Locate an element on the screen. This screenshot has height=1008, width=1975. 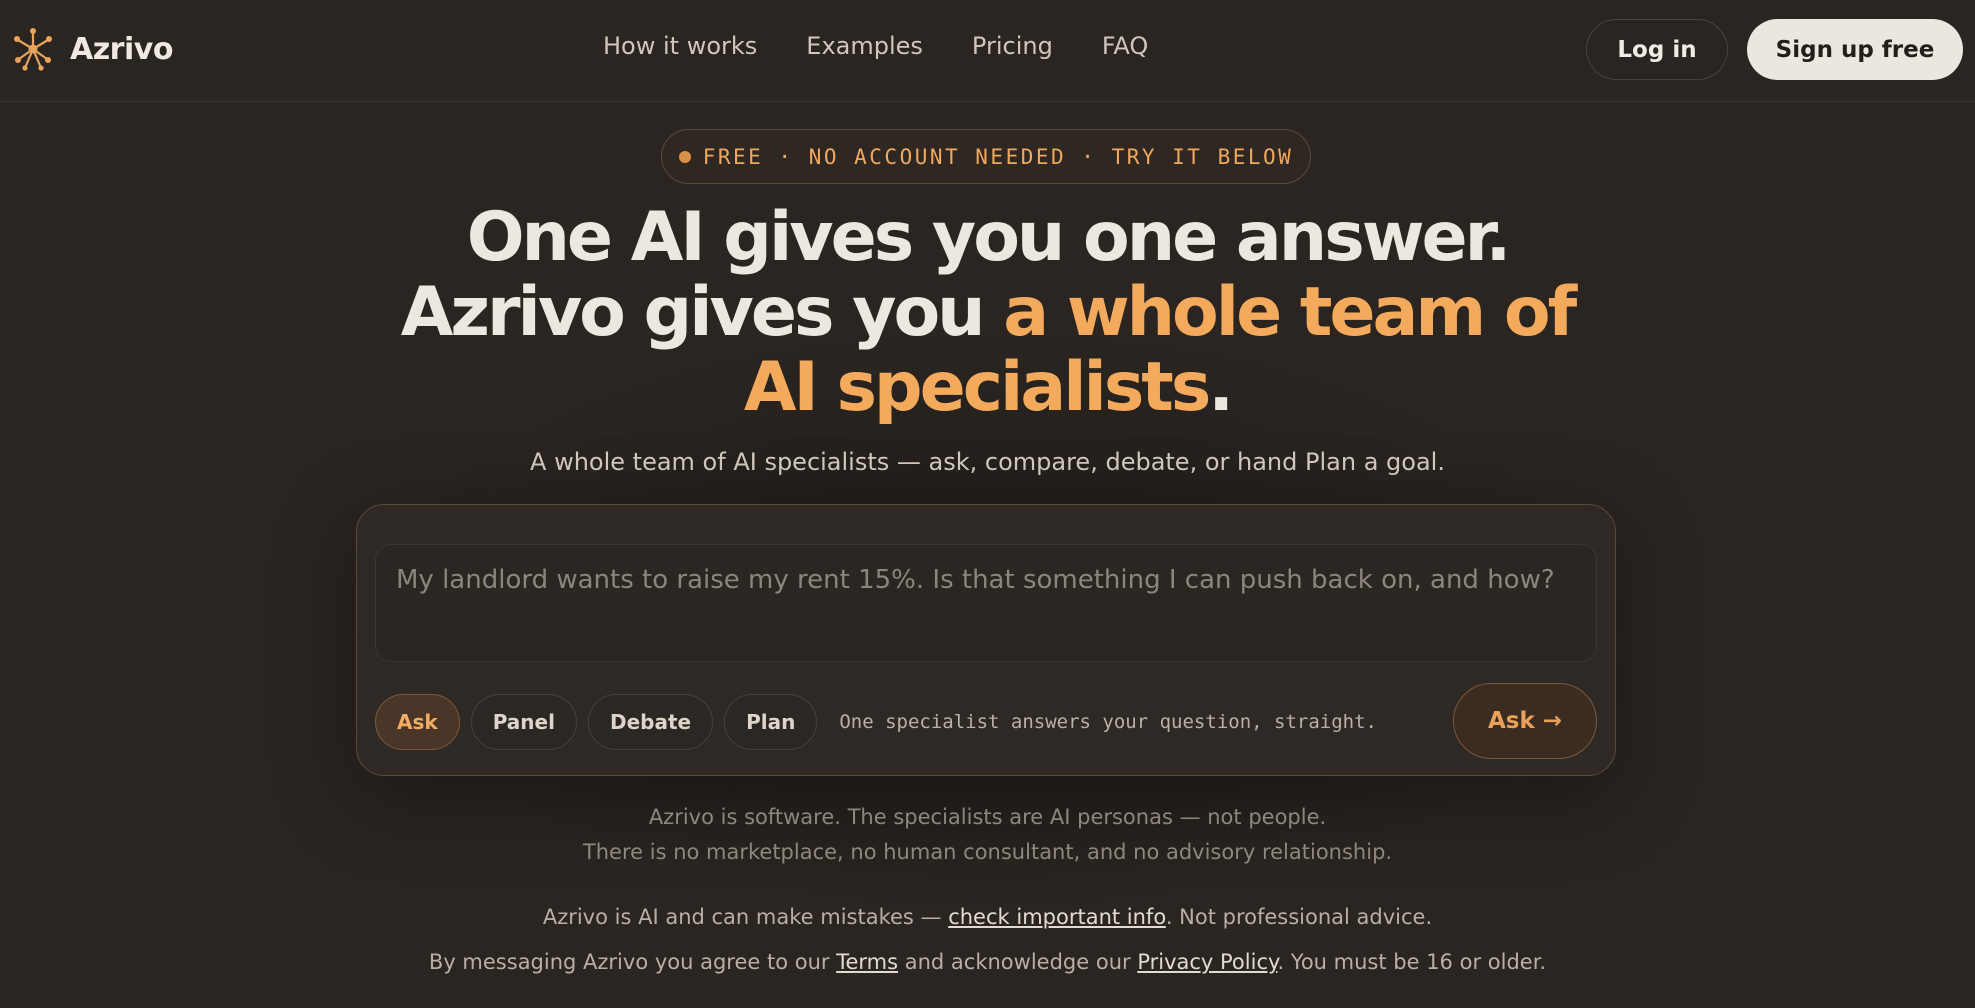
nav-faq: FAQ is located at coordinates (1125, 46).